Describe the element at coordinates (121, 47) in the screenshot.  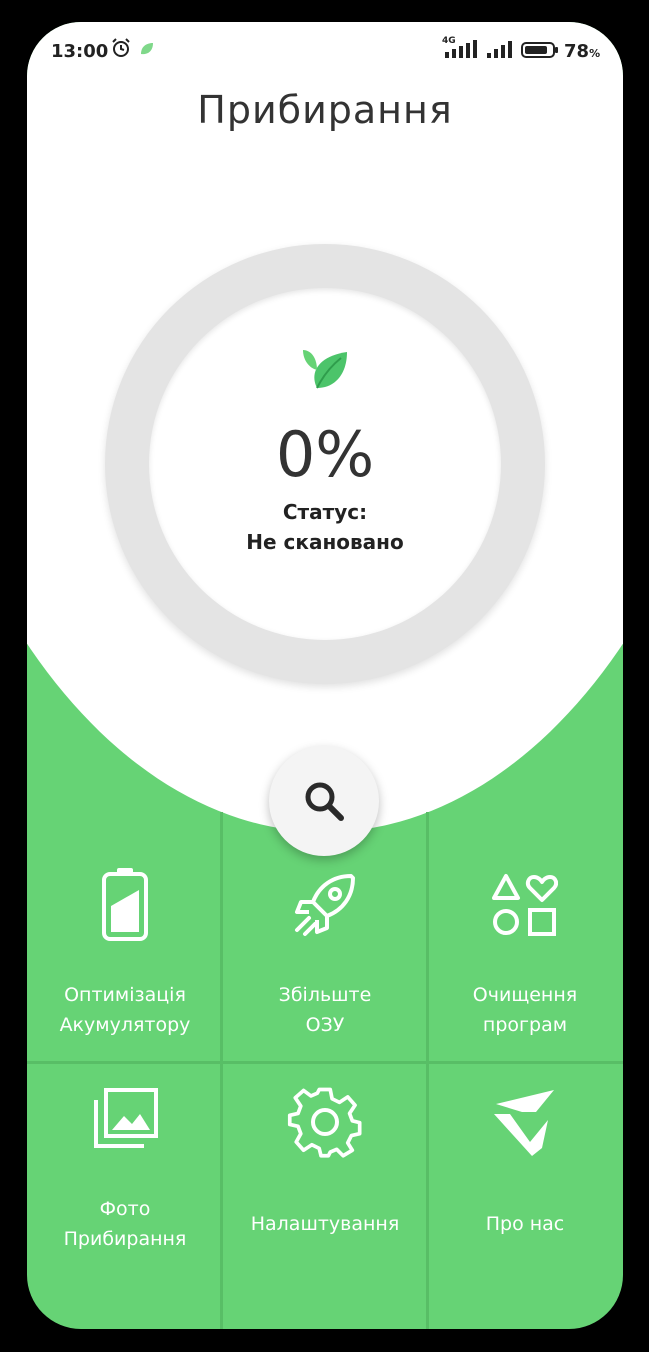
I see `alarm-clock-icon` at that location.